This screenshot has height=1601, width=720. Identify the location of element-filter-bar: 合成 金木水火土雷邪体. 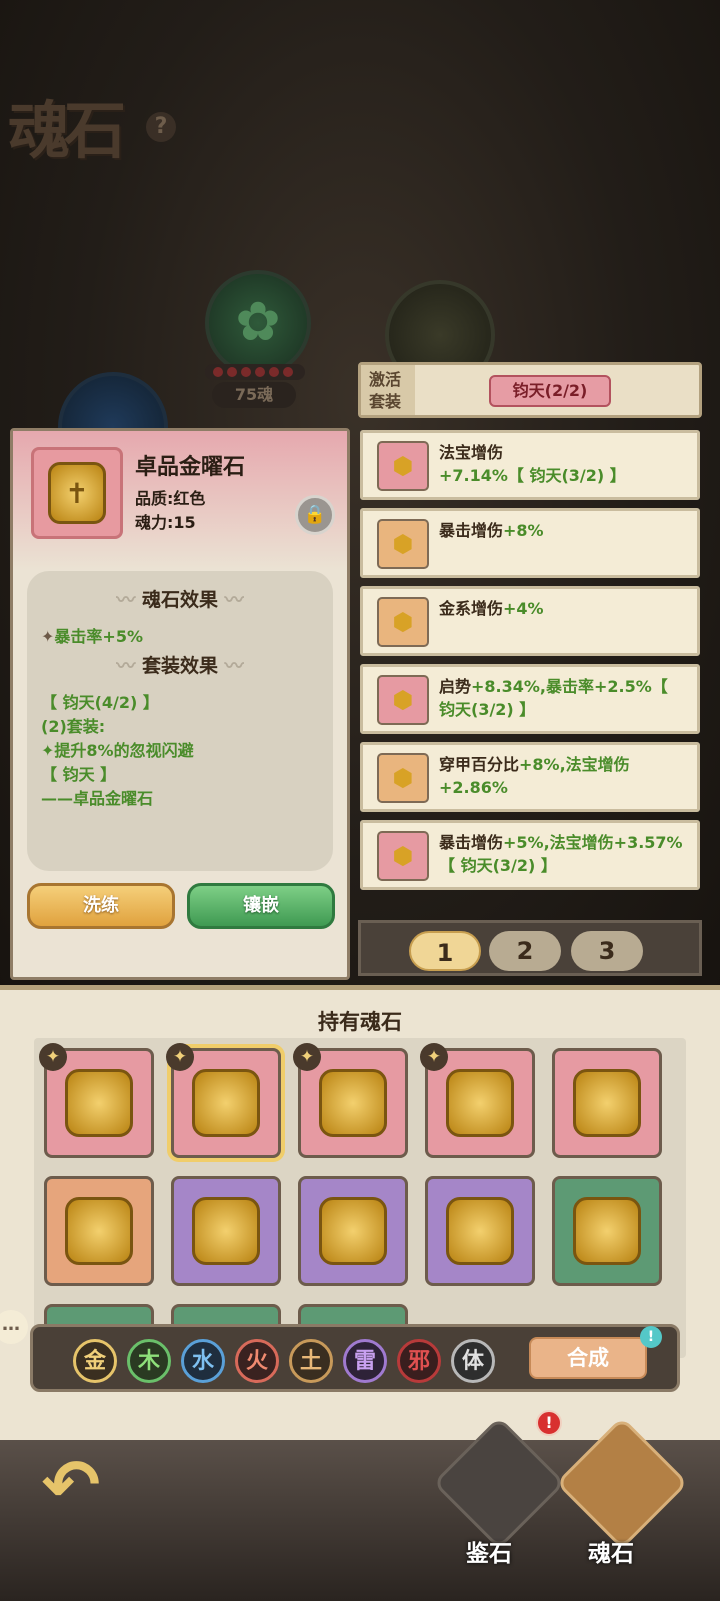
(355, 1358).